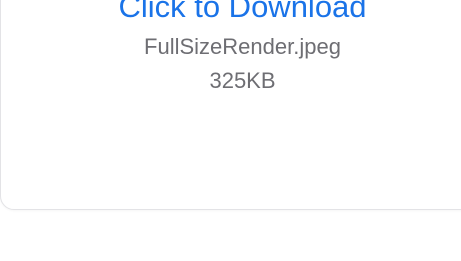  What do you see at coordinates (230, 13) in the screenshot?
I see `download-link: Click to Download` at bounding box center [230, 13].